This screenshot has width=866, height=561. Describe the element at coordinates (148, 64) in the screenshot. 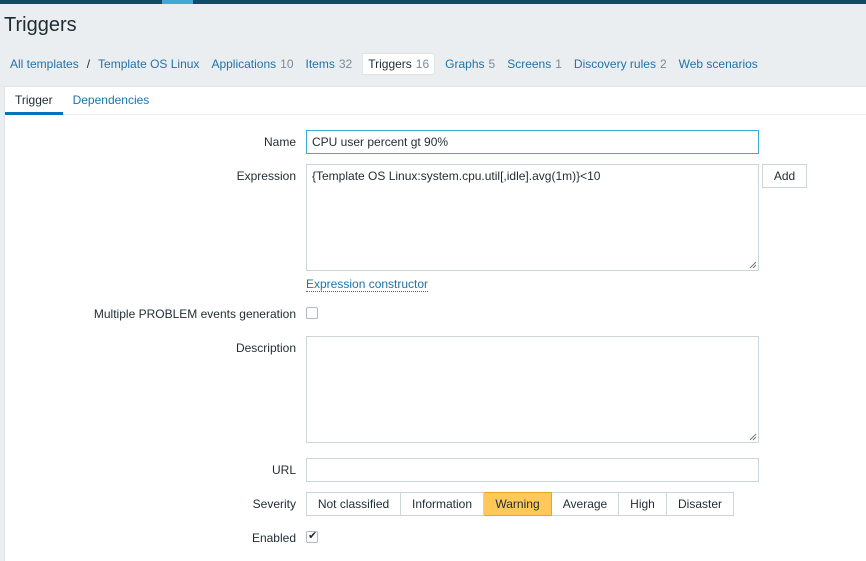

I see `breadcrumb-template: Template OS Linux` at that location.